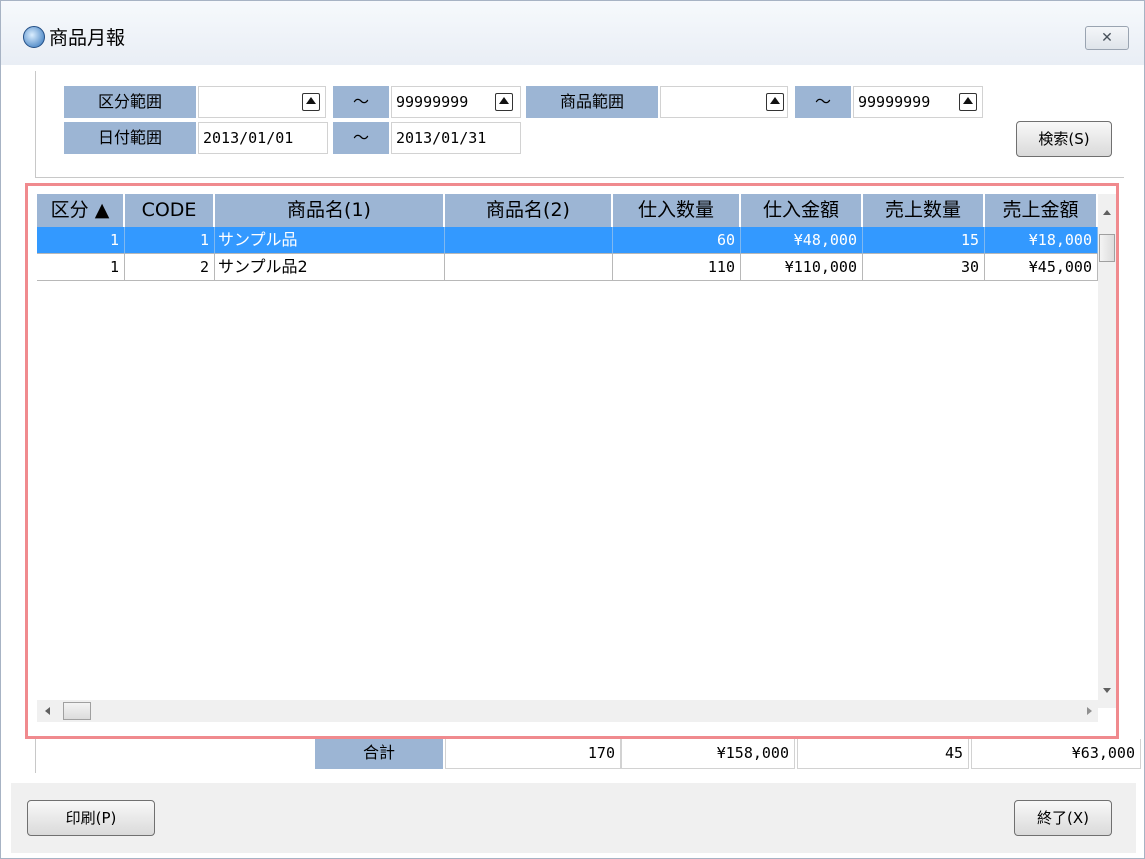 The width and height of the screenshot is (1145, 859). Describe the element at coordinates (924, 210) in the screenshot. I see `column-header-sales-qty: 売上数量` at that location.